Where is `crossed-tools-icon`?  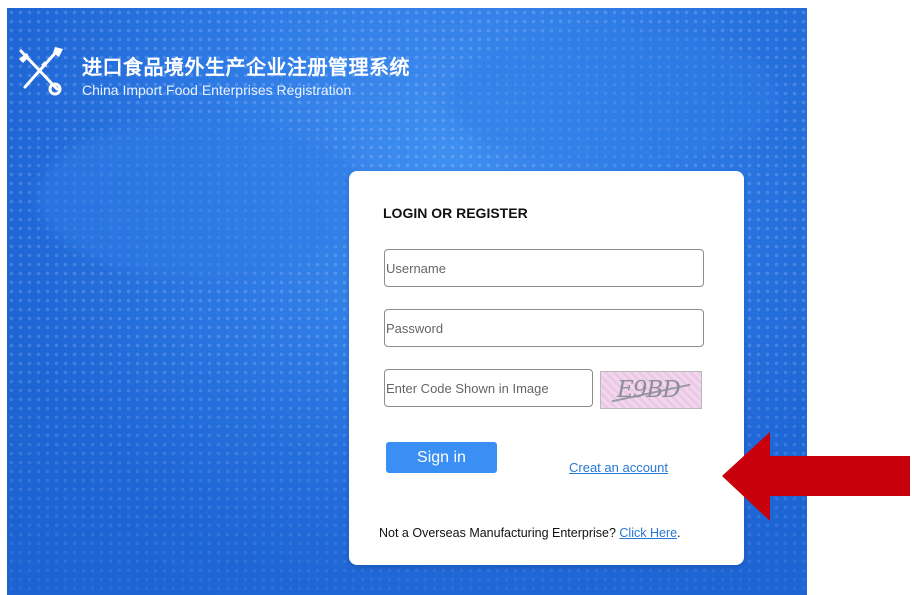 crossed-tools-icon is located at coordinates (41, 71).